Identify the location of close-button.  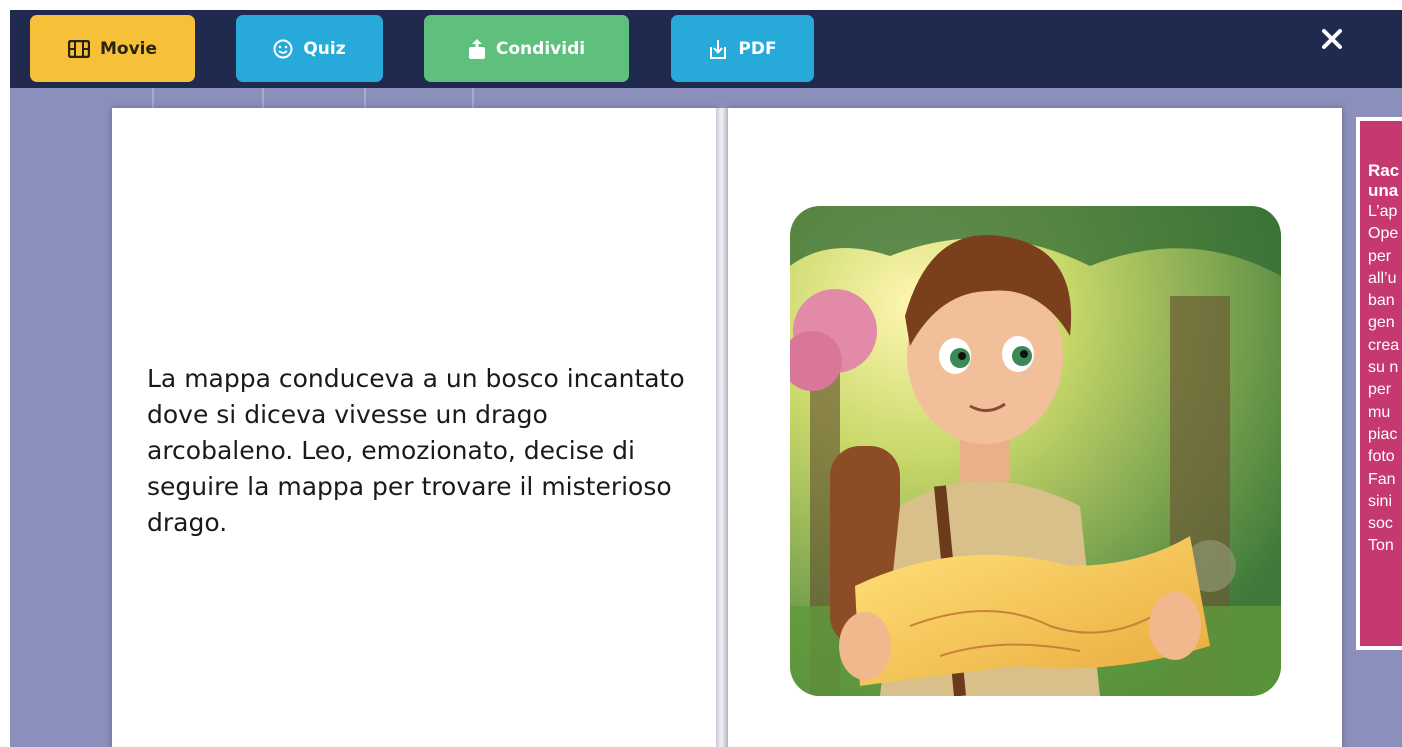
(1332, 39).